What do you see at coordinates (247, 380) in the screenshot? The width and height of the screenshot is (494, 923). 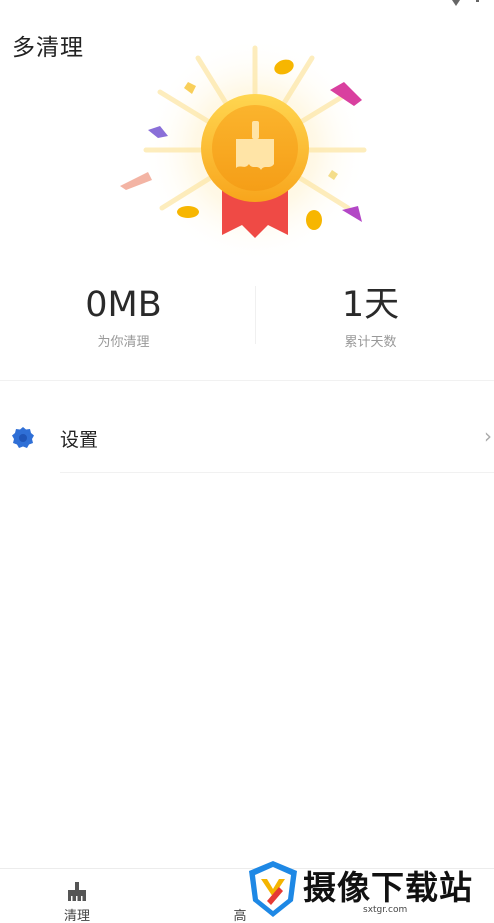 I see `section-divider` at bounding box center [247, 380].